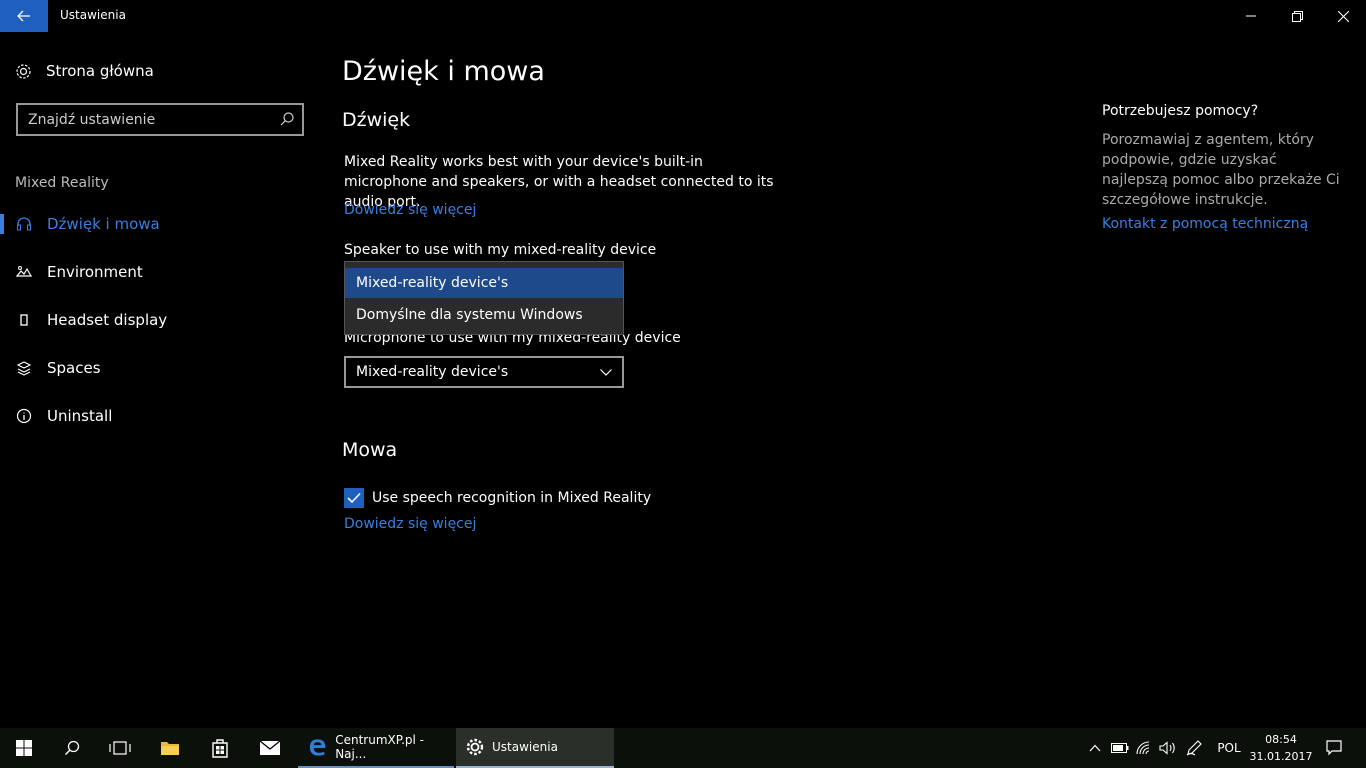  I want to click on environment-icon, so click(24, 272).